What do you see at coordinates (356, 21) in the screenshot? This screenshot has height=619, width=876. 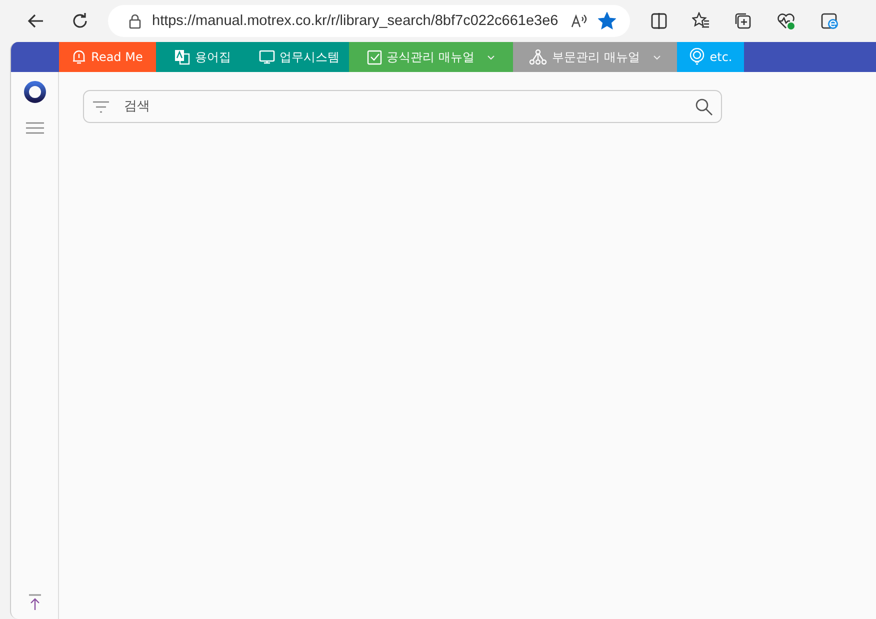 I see `url-text: https://manual.motrex.co.kr/r/library_search/8bf7c022c661e3e6` at bounding box center [356, 21].